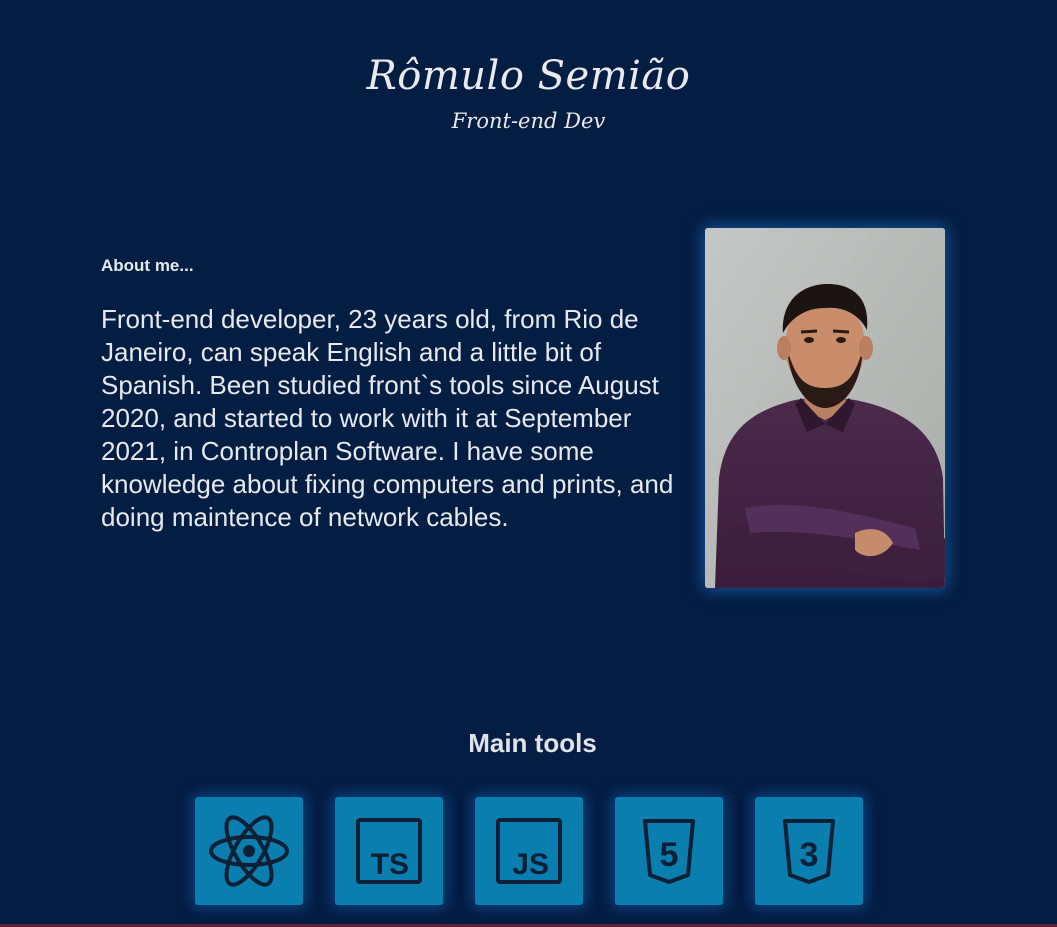 This screenshot has height=927, width=1057. I want to click on tool-typescript: TS, so click(389, 851).